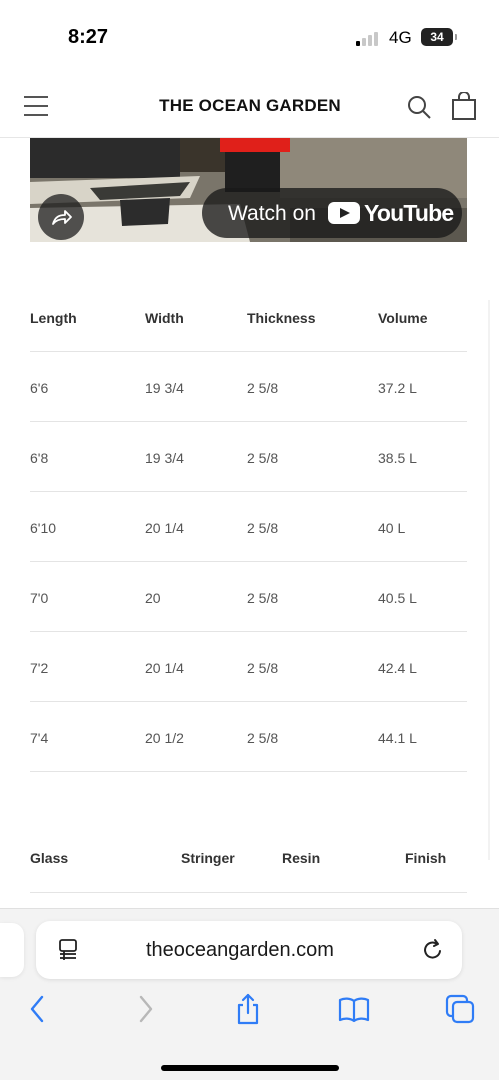  I want to click on table-row: 6'6 19 3/4 2 5/8 37.2 L, so click(248, 387).